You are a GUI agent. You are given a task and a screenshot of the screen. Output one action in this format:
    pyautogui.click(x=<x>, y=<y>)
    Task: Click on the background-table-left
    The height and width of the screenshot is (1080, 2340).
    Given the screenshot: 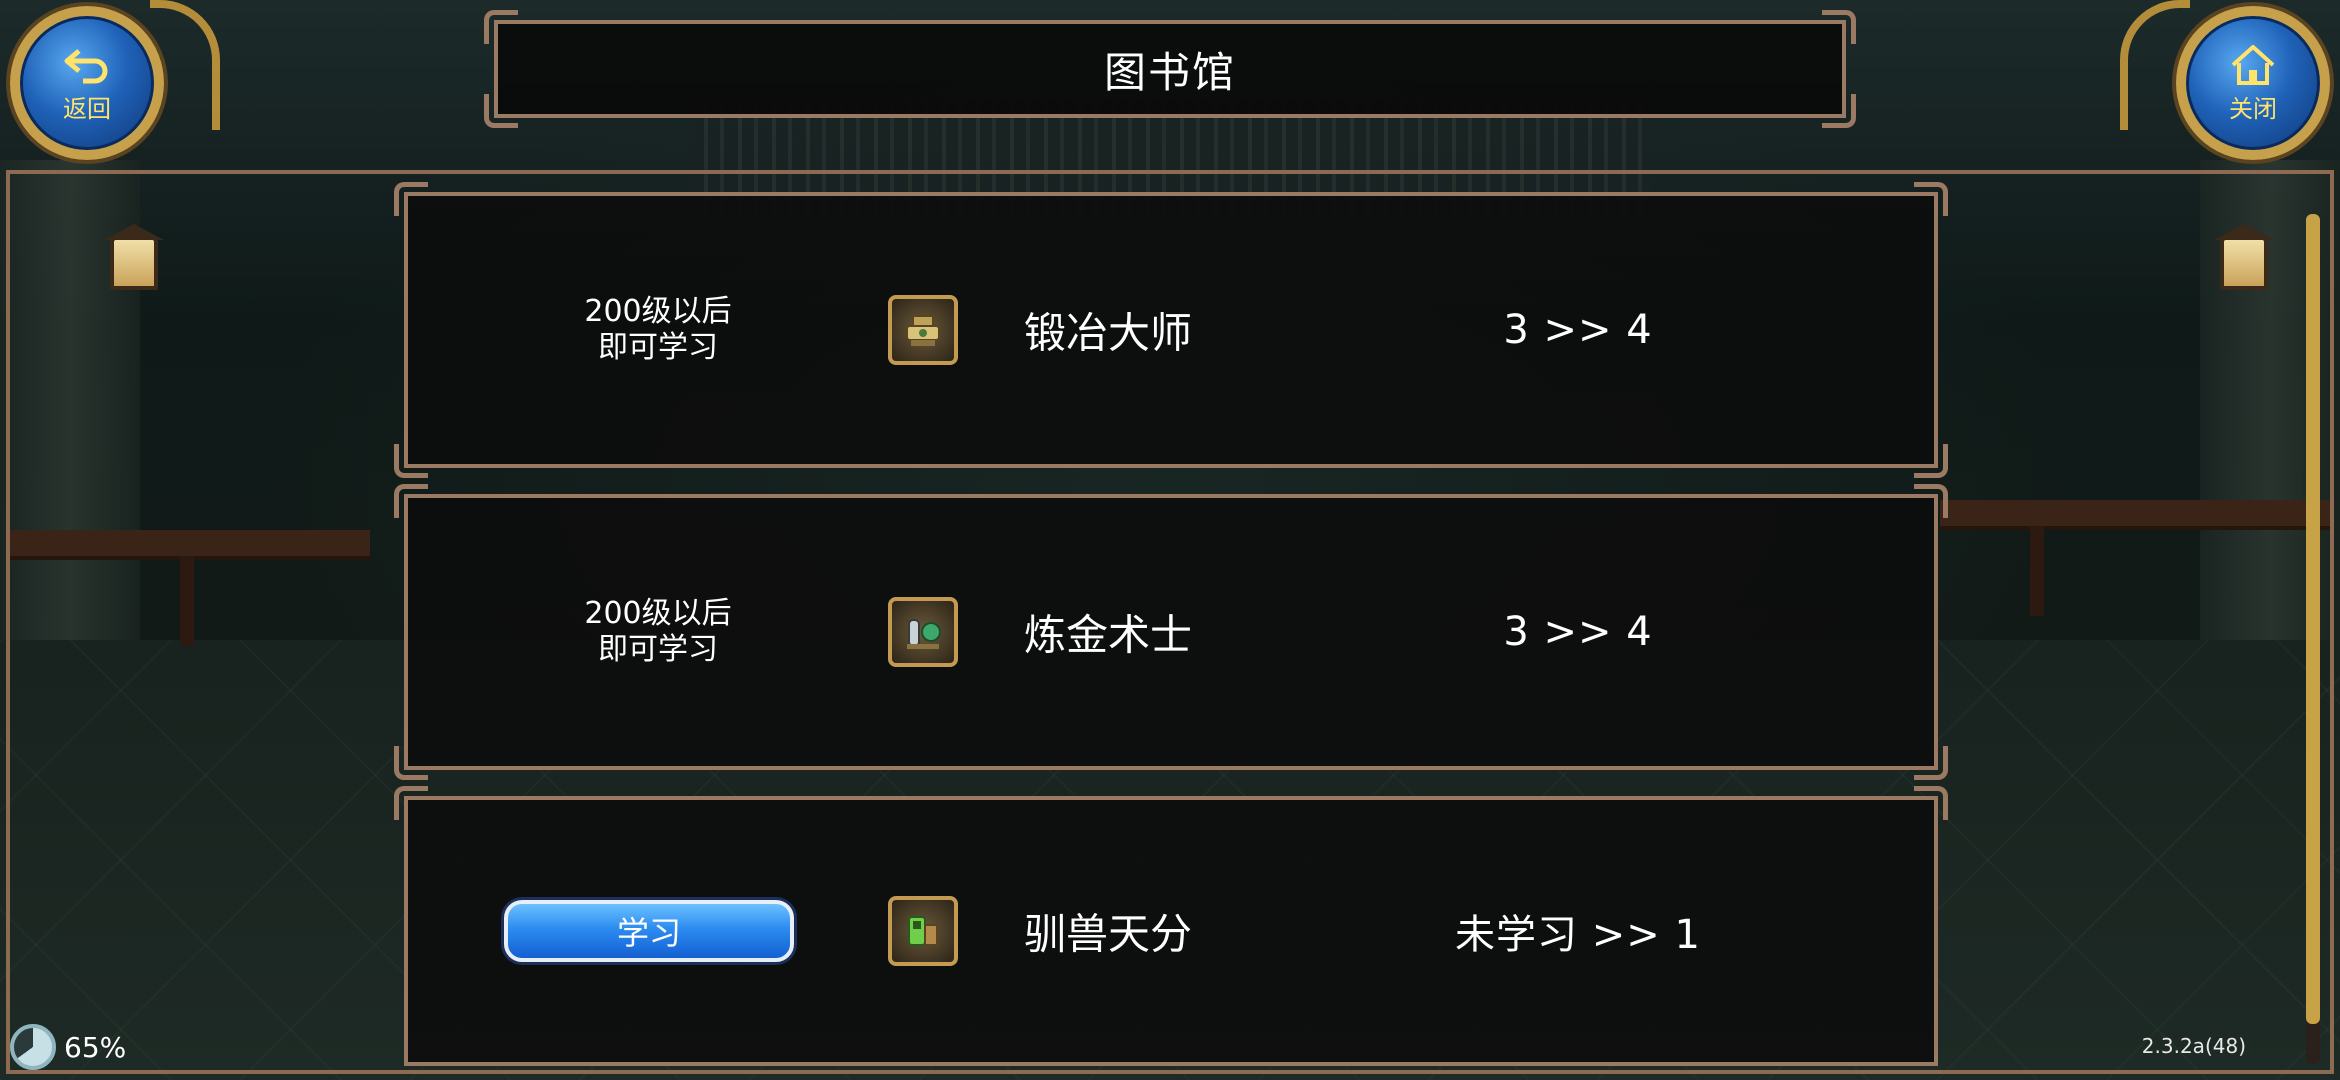 What is the action you would take?
    pyautogui.click(x=190, y=543)
    